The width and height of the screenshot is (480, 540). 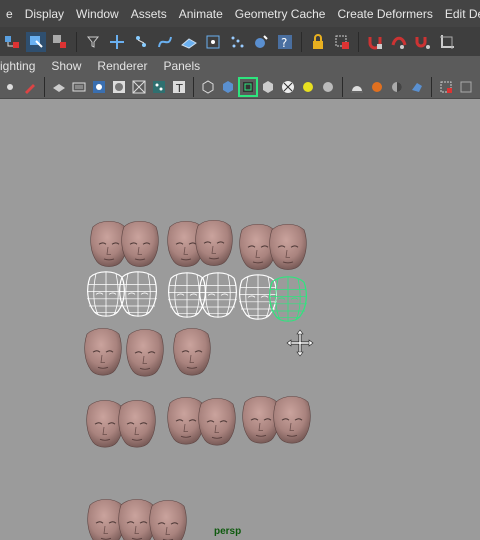 What do you see at coordinates (97, 14) in the screenshot?
I see `menu-window: Window` at bounding box center [97, 14].